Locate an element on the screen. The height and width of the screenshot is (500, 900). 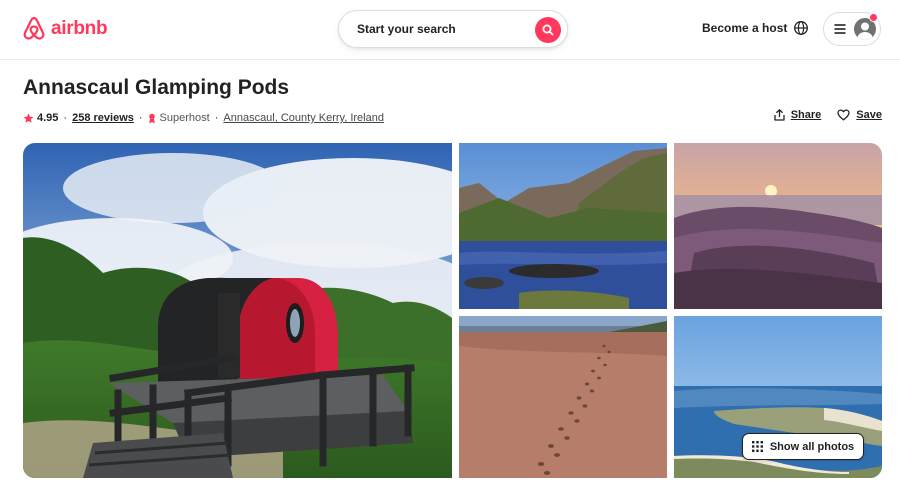
rating-value: 4.95 is located at coordinates (48, 118).